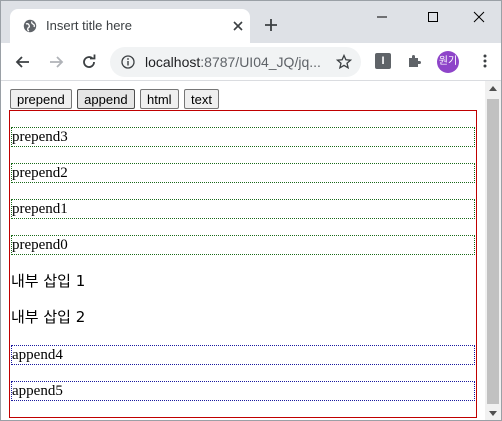  What do you see at coordinates (48, 281) in the screenshot?
I see `inner-item: 내부 삽입 1` at bounding box center [48, 281].